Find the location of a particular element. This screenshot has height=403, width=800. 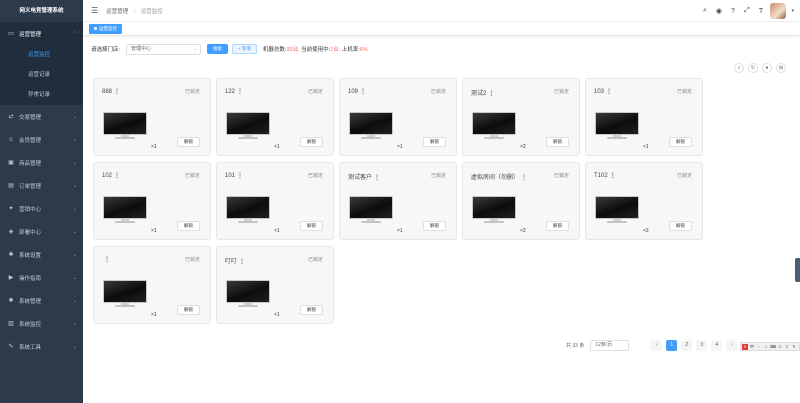

ime-logo-icon: S is located at coordinates (745, 346).